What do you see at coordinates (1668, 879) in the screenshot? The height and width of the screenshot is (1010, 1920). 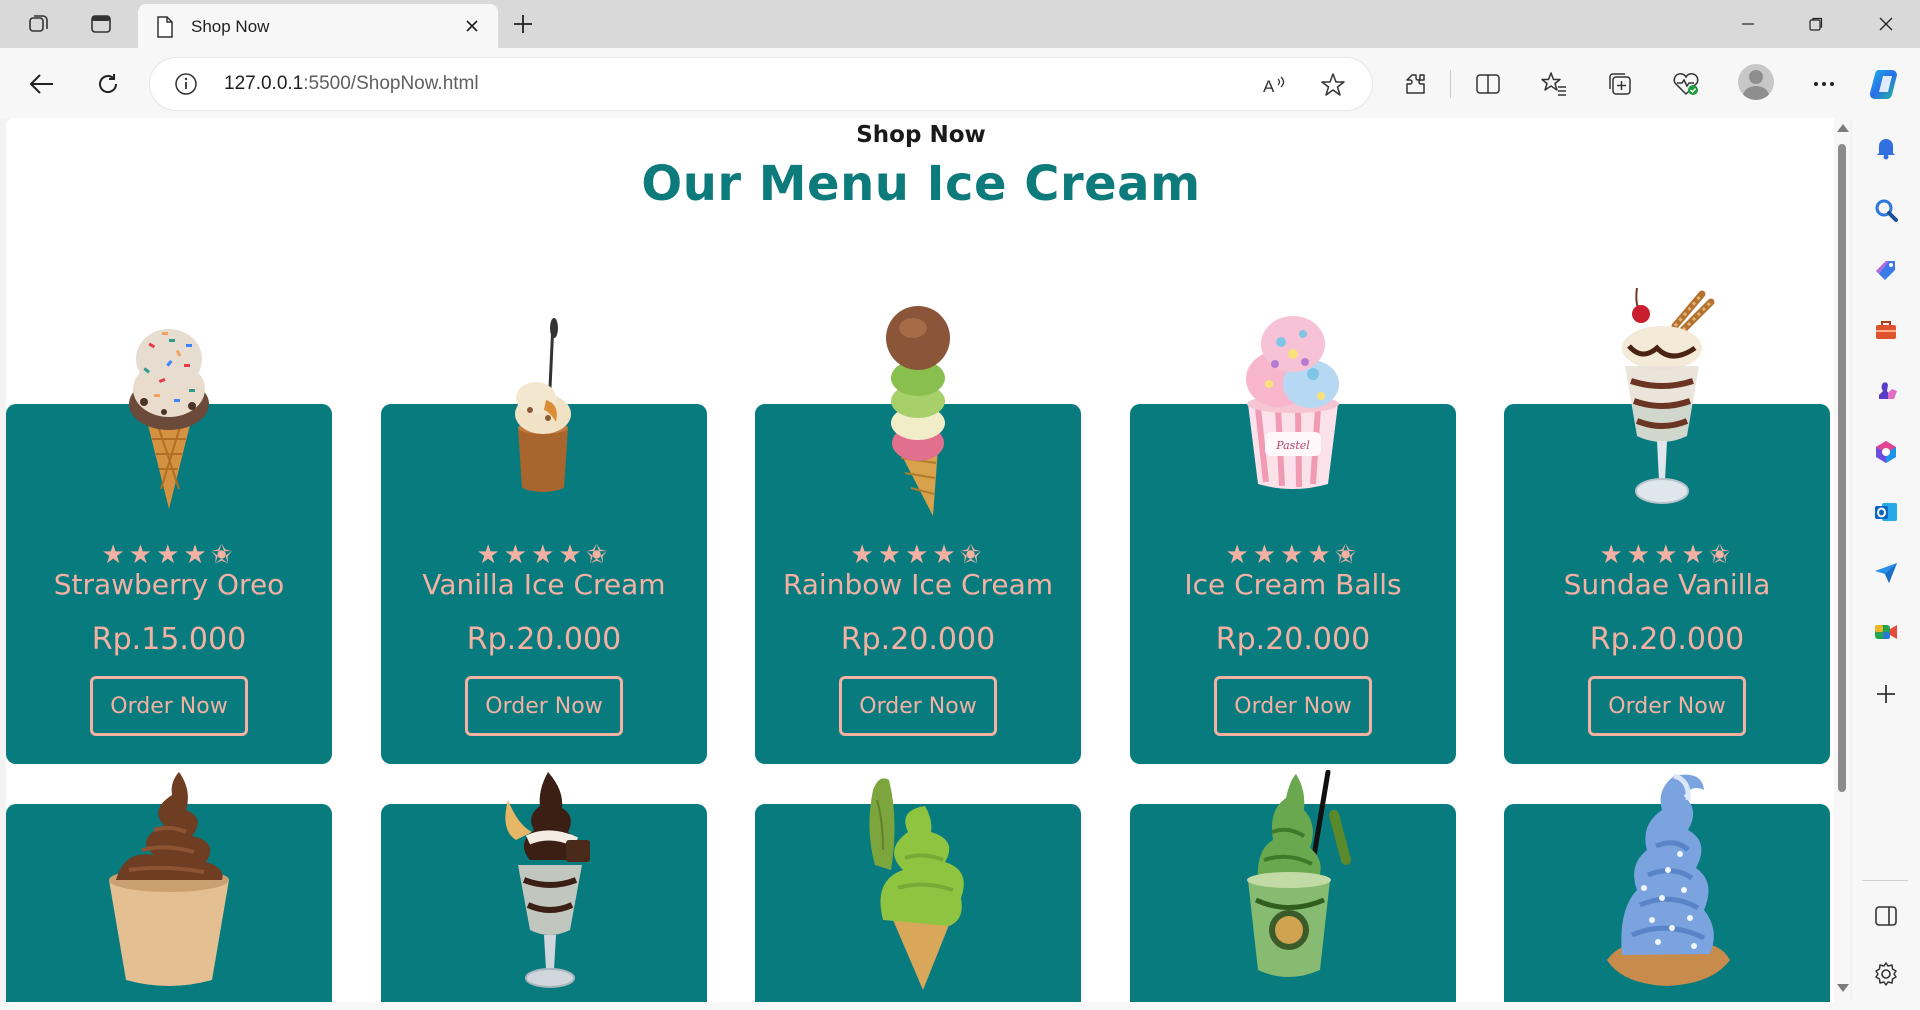 I see `blue-soft-serve-cone-image` at bounding box center [1668, 879].